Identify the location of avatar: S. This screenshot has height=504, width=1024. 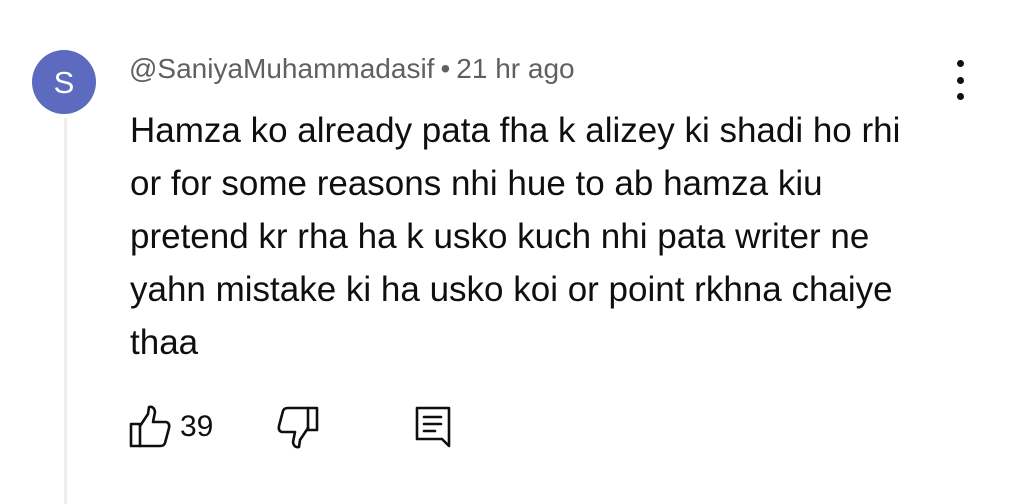
(64, 82).